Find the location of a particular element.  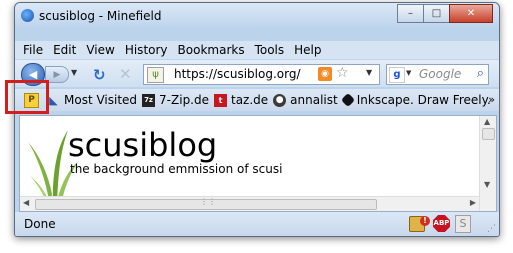

engine-dropdown-icon: ▼ is located at coordinates (408, 73).